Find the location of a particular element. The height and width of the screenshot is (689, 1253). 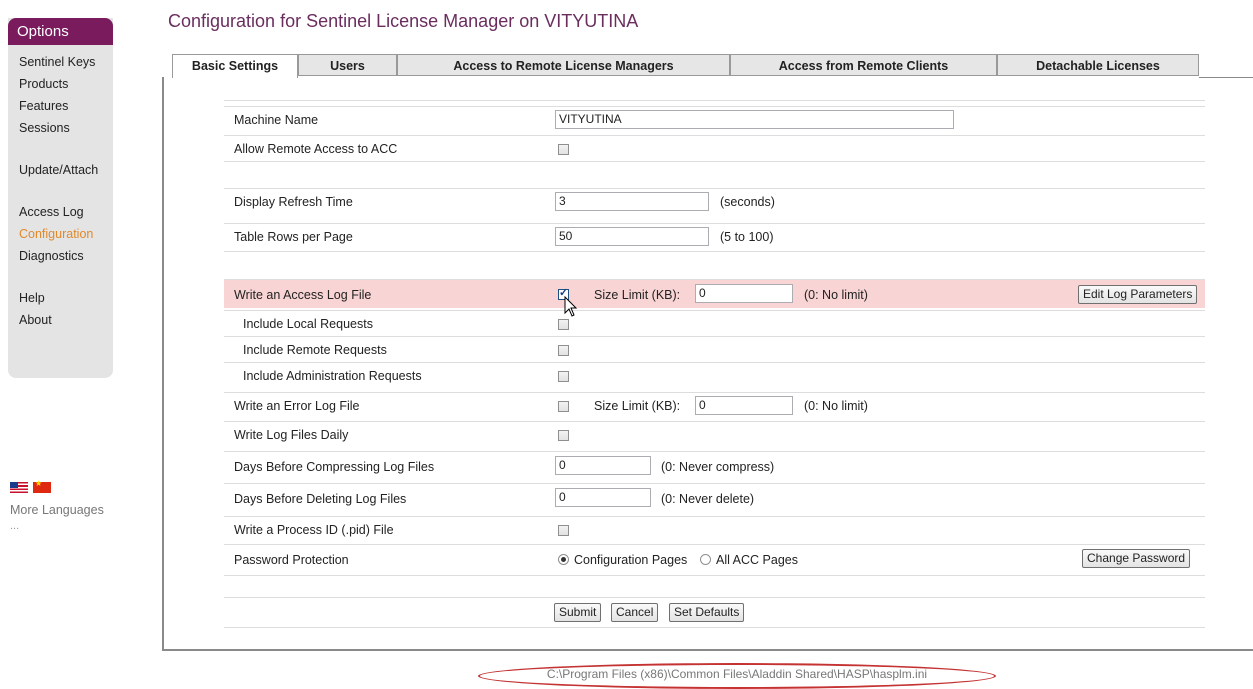

include-admin-checkbox is located at coordinates (563, 376).